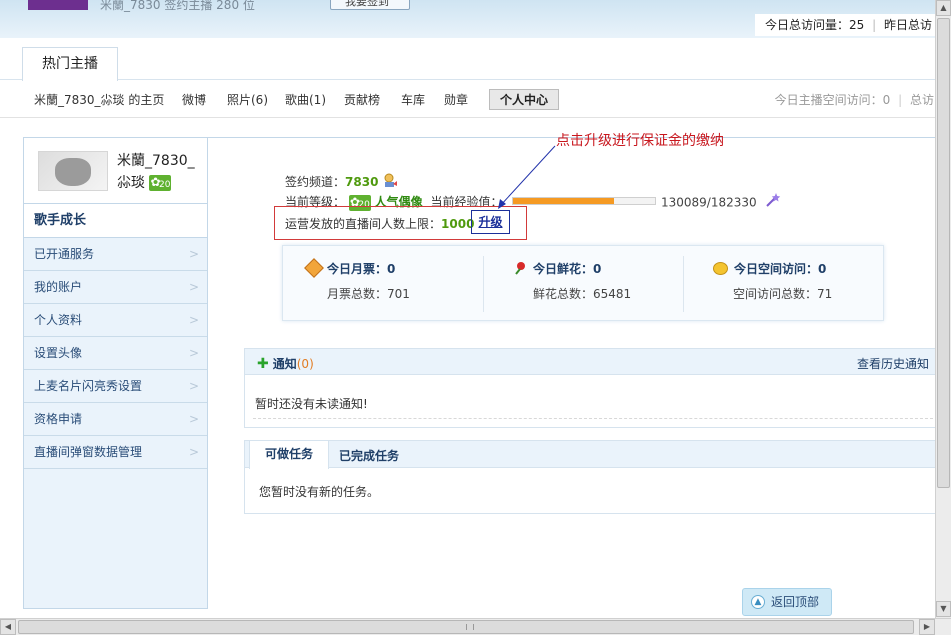 This screenshot has width=951, height=635. Describe the element at coordinates (398, 294) in the screenshot. I see `stat-sub-value: 701` at that location.